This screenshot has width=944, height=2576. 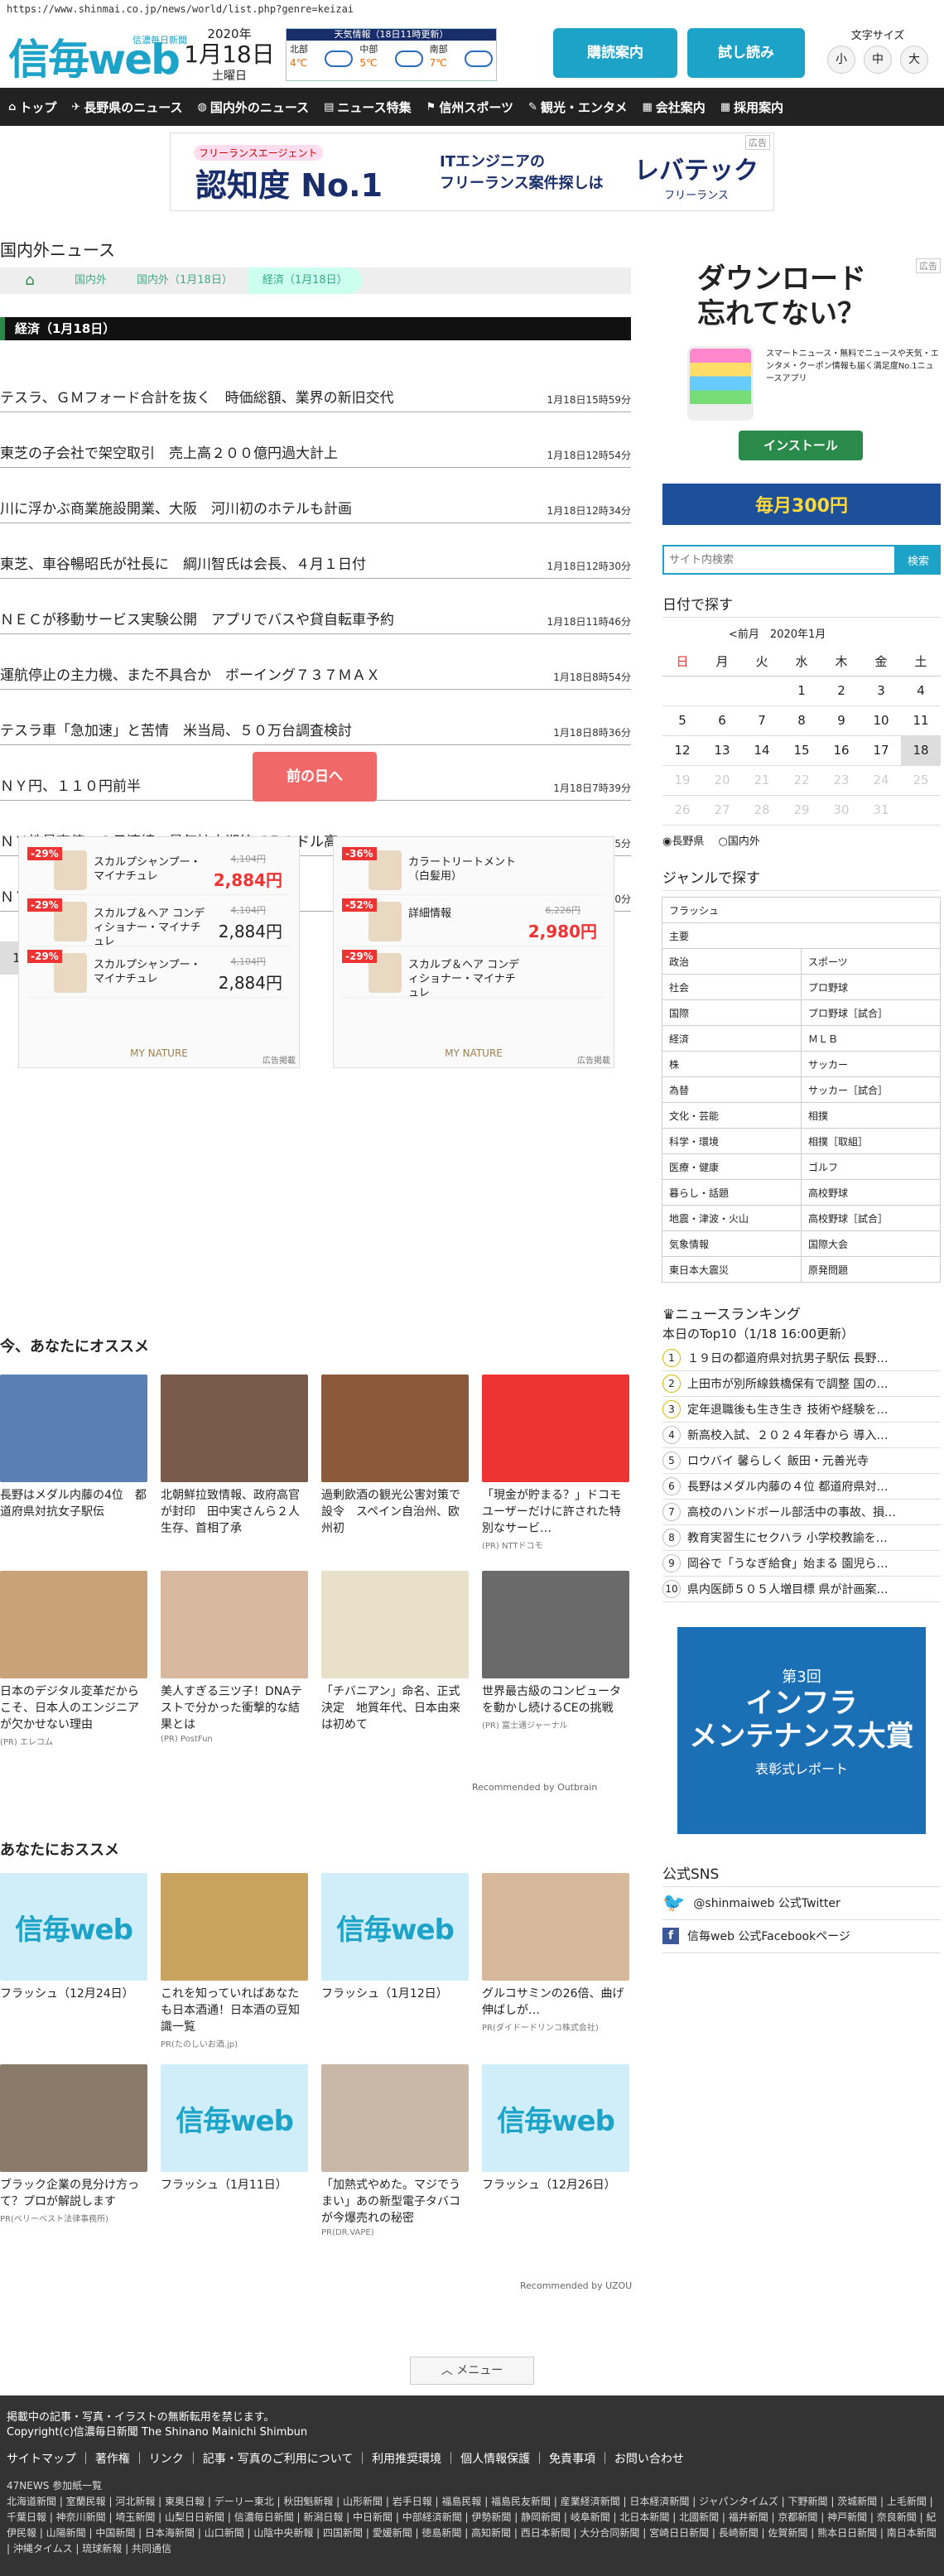 I want to click on news-title: ＮＹ円、１１０円前半, so click(x=70, y=784).